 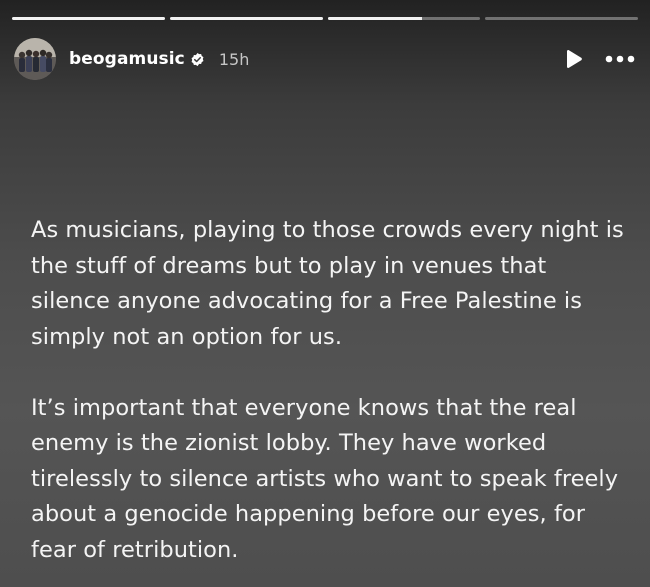 What do you see at coordinates (127, 59) in the screenshot?
I see `username: beogamusic` at bounding box center [127, 59].